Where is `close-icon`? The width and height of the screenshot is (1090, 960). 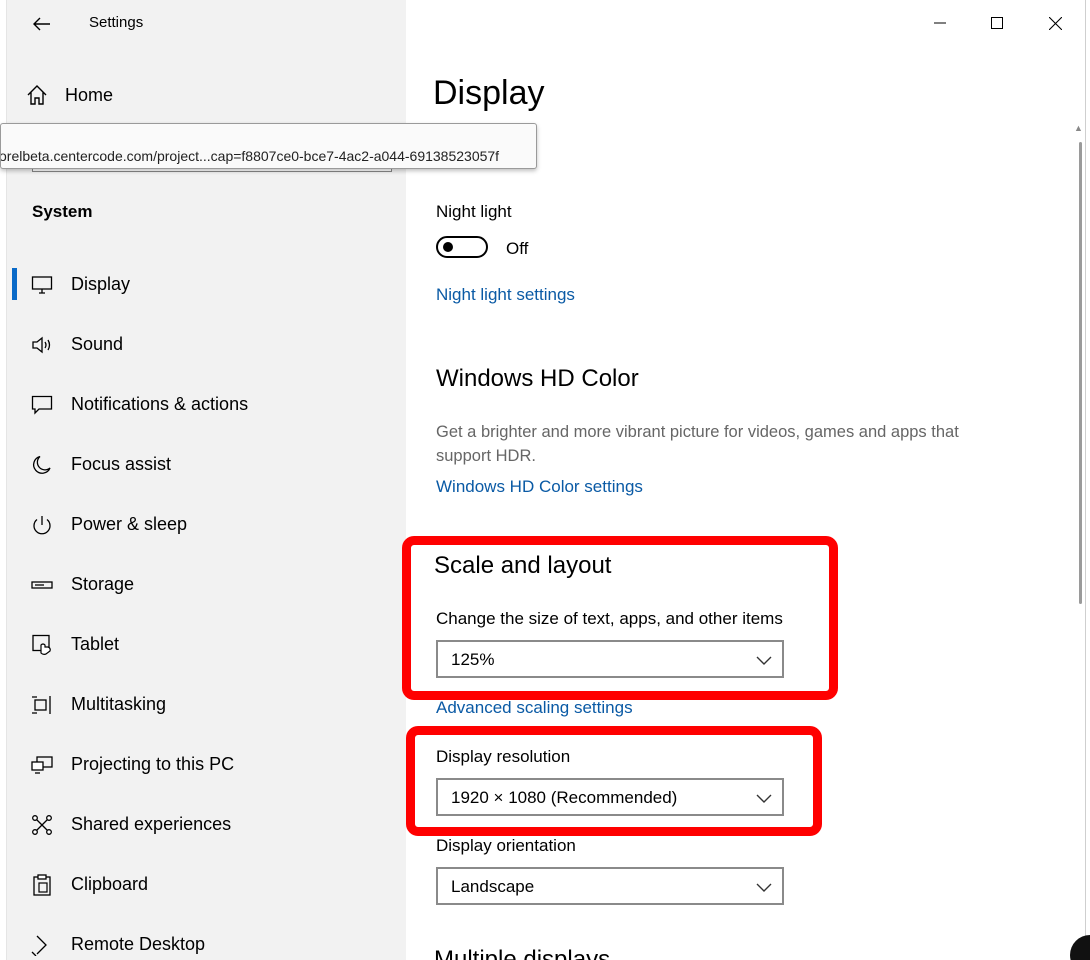 close-icon is located at coordinates (1055, 23).